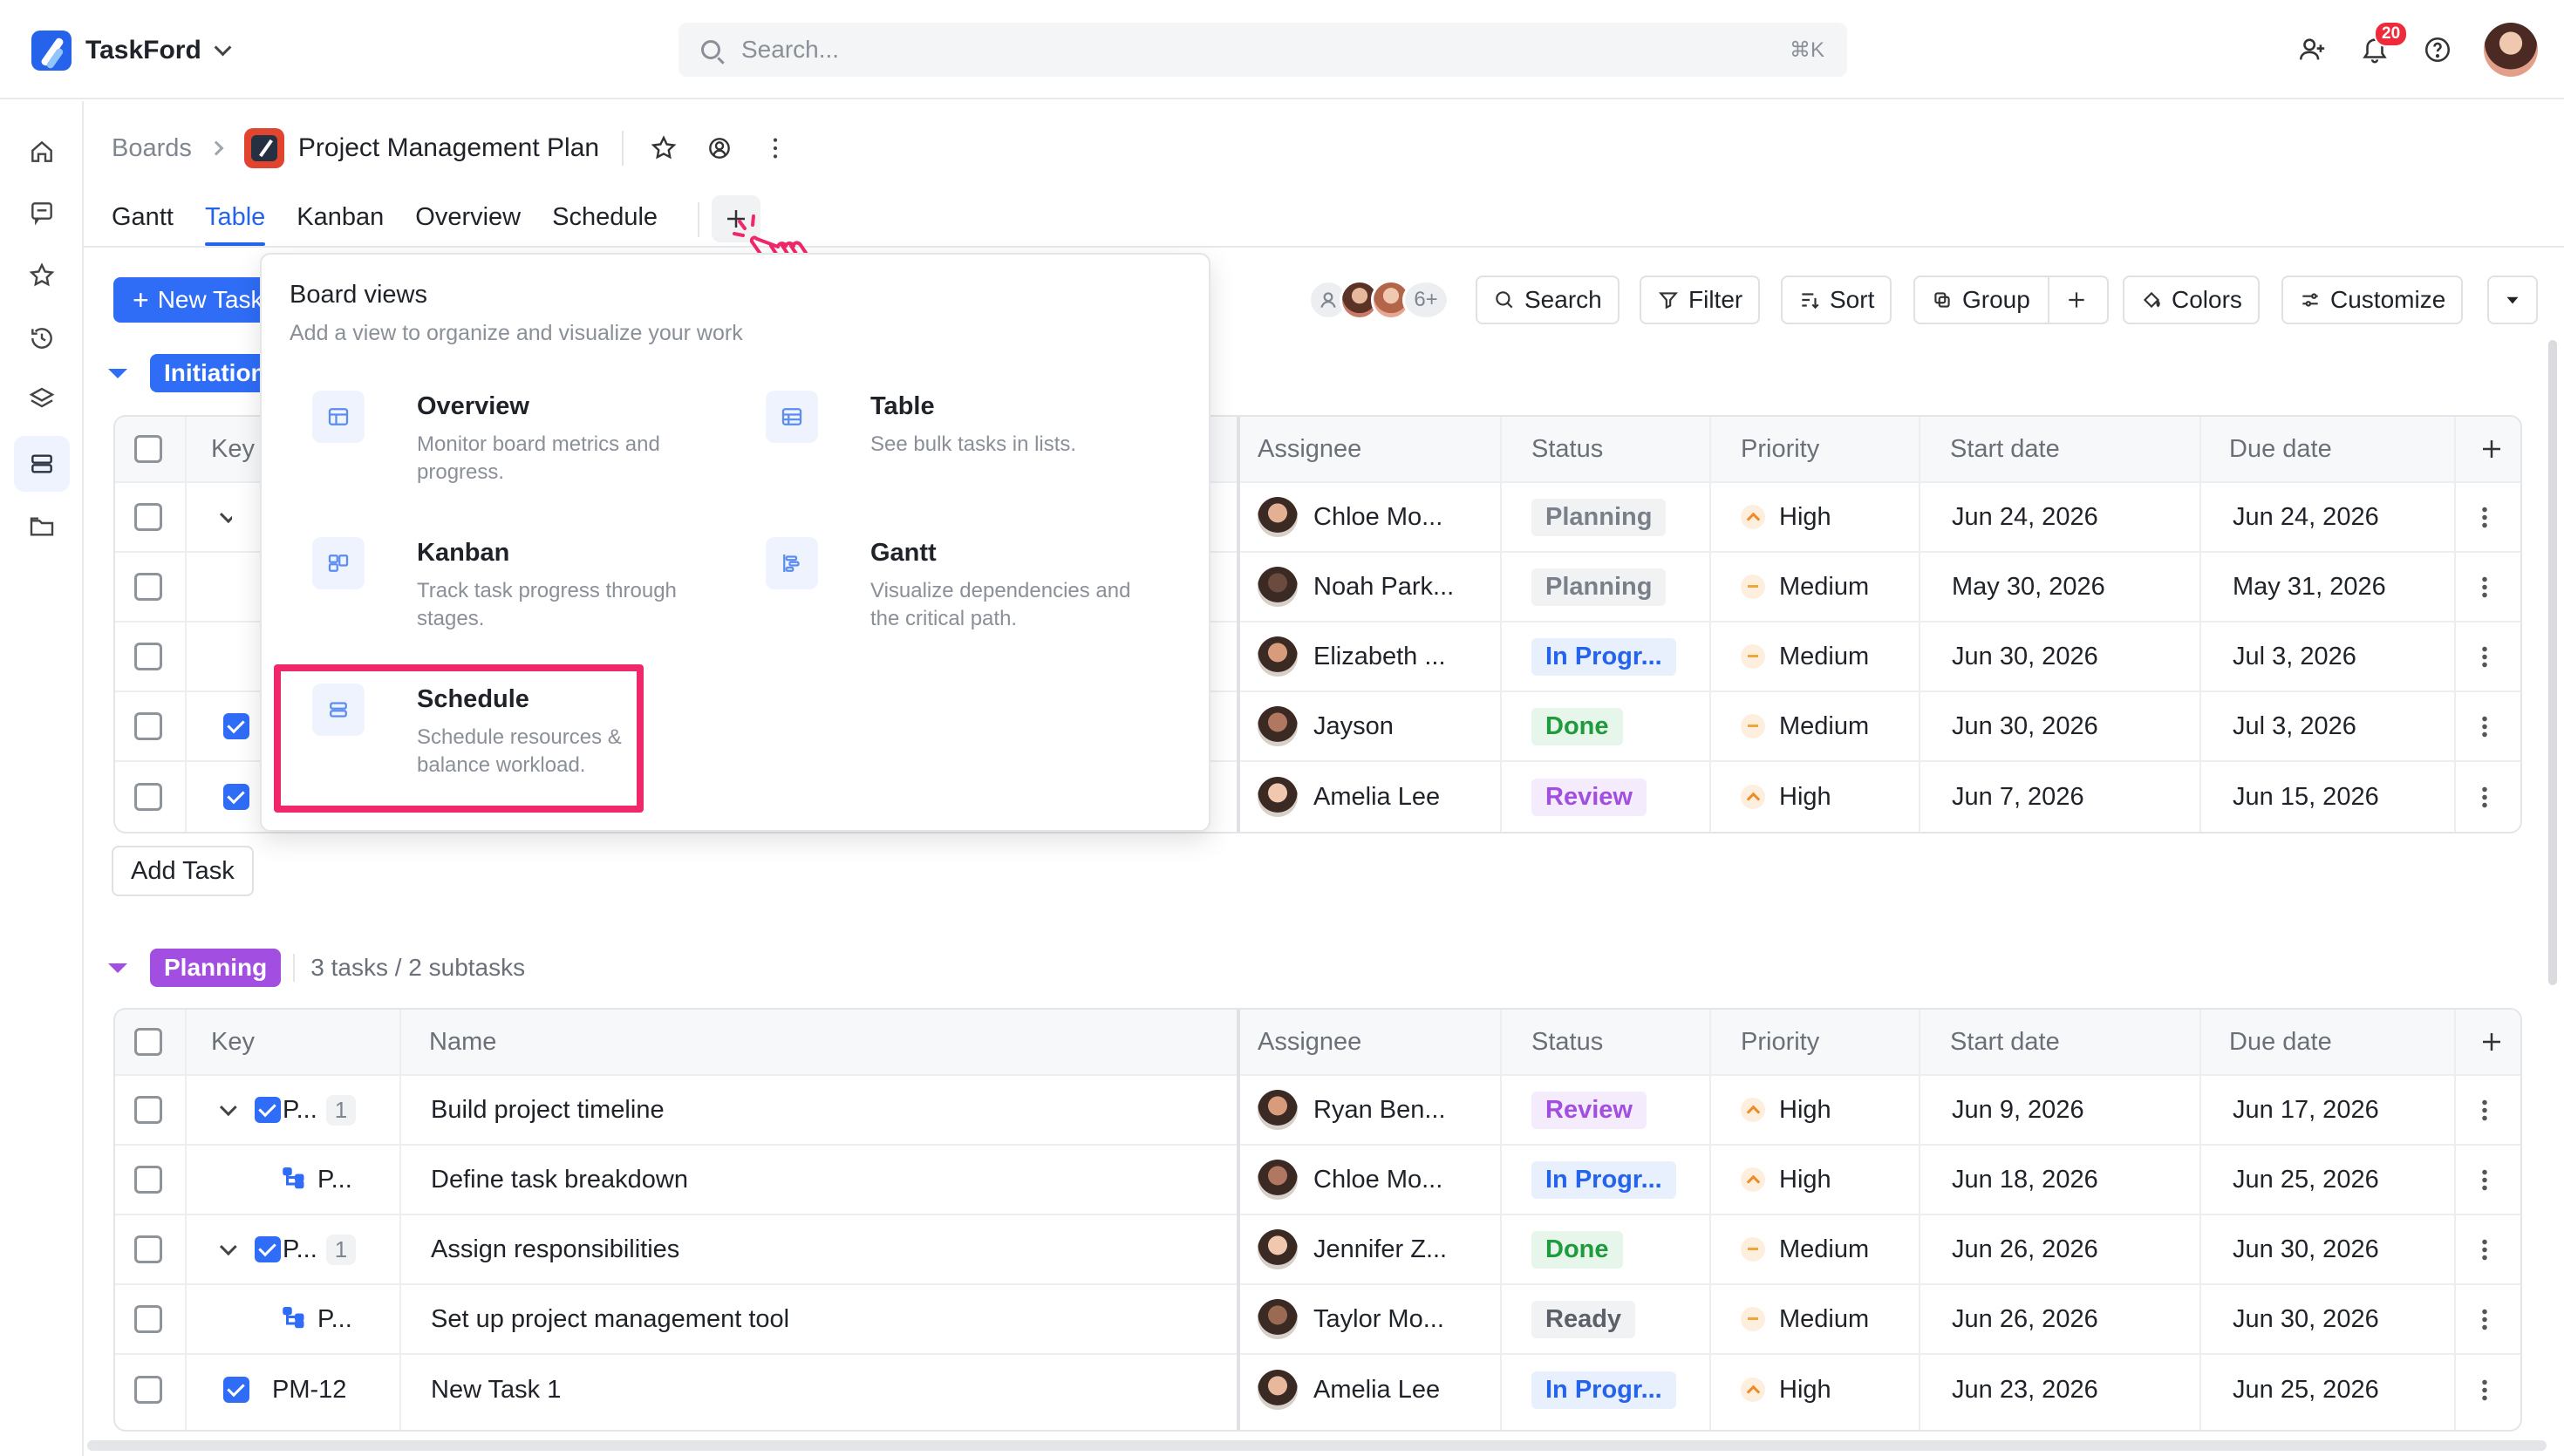 This screenshot has height=1456, width=2564. Describe the element at coordinates (288, 1249) in the screenshot. I see `key-cell: P... 1` at that location.